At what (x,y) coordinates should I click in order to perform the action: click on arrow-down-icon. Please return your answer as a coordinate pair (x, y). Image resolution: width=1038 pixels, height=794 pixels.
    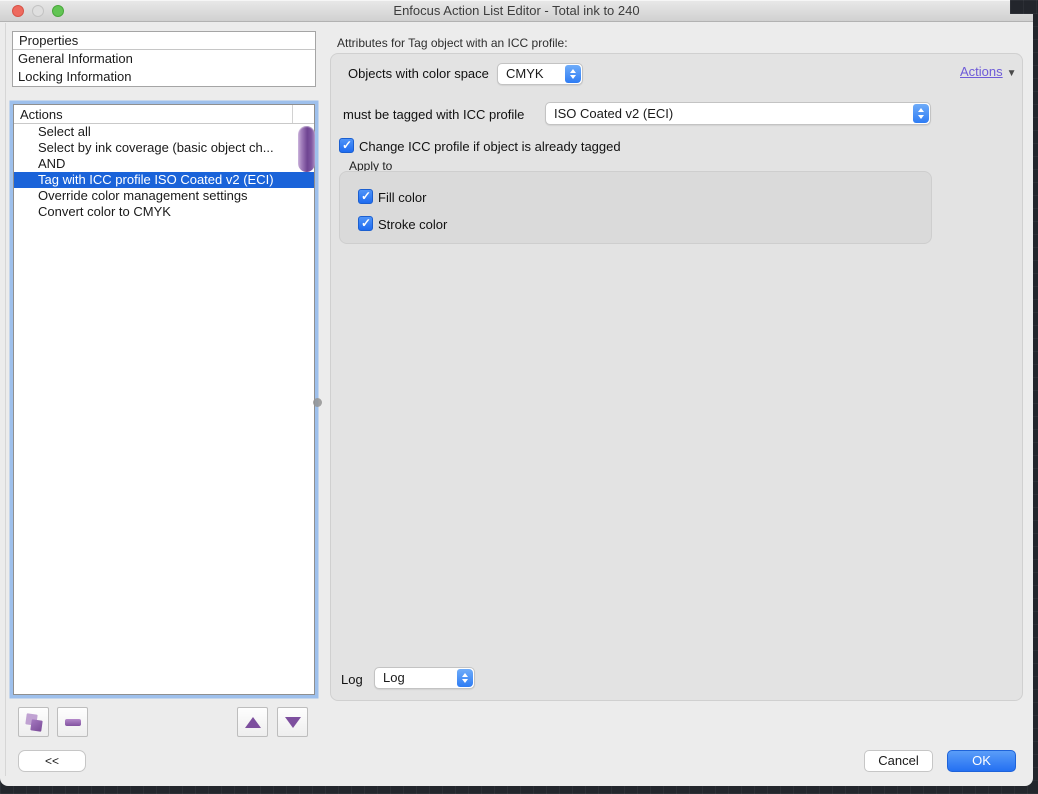
    Looking at the image, I should click on (293, 722).